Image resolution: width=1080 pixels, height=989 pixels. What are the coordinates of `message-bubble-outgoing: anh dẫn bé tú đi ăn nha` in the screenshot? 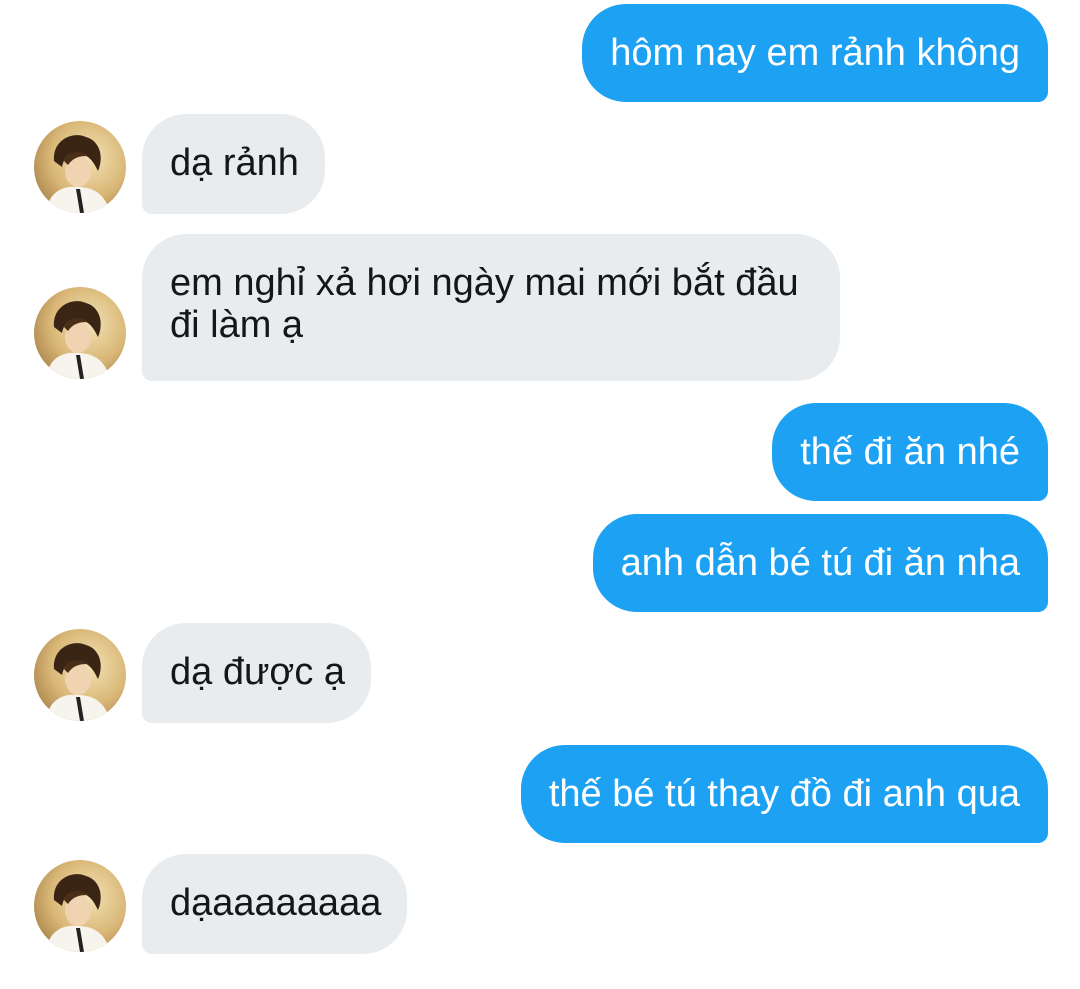 It's located at (820, 563).